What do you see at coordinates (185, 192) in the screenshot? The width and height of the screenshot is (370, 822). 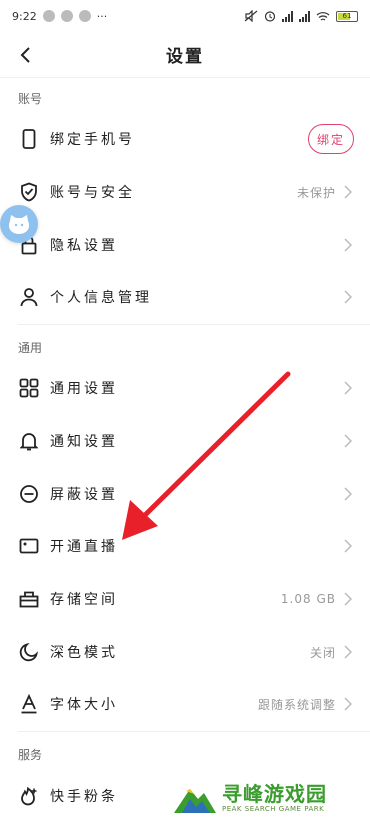 I see `settings-row-account-security: 账号与安全 未保护` at bounding box center [185, 192].